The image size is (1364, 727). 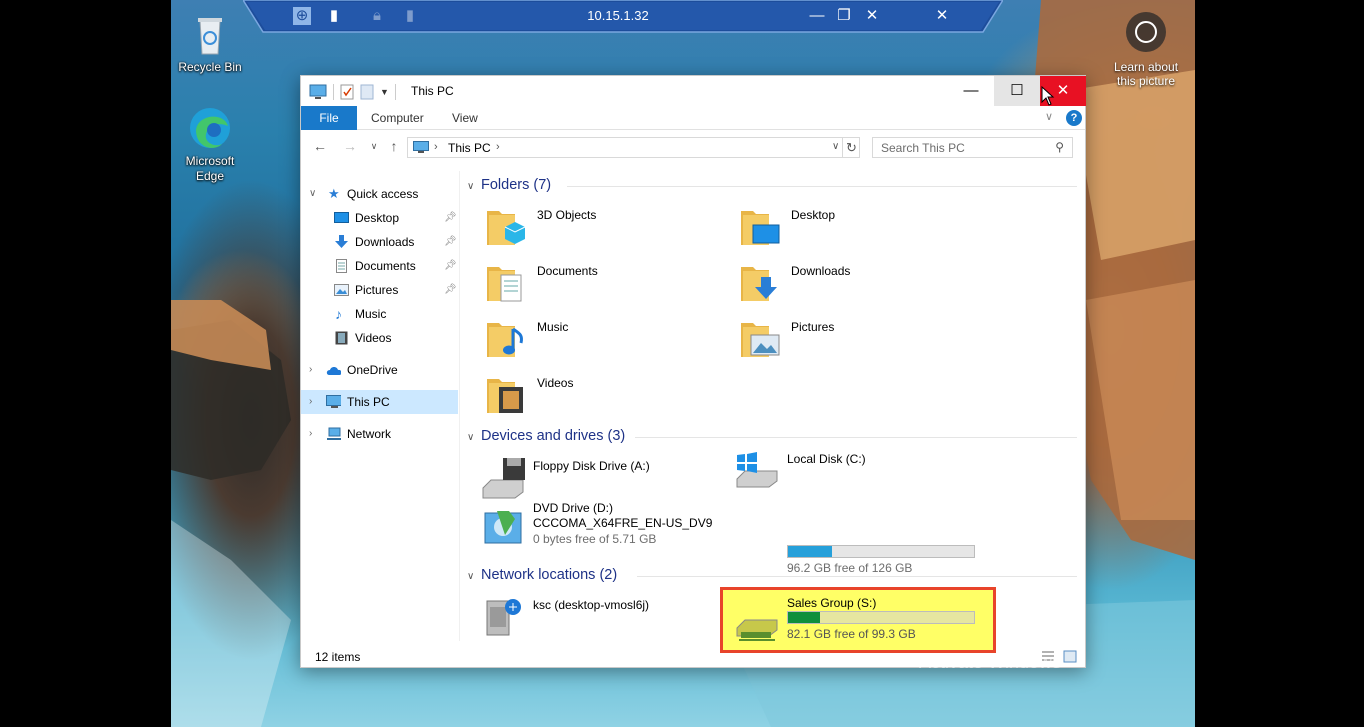 What do you see at coordinates (329, 118) in the screenshot?
I see `tab-file: File` at bounding box center [329, 118].